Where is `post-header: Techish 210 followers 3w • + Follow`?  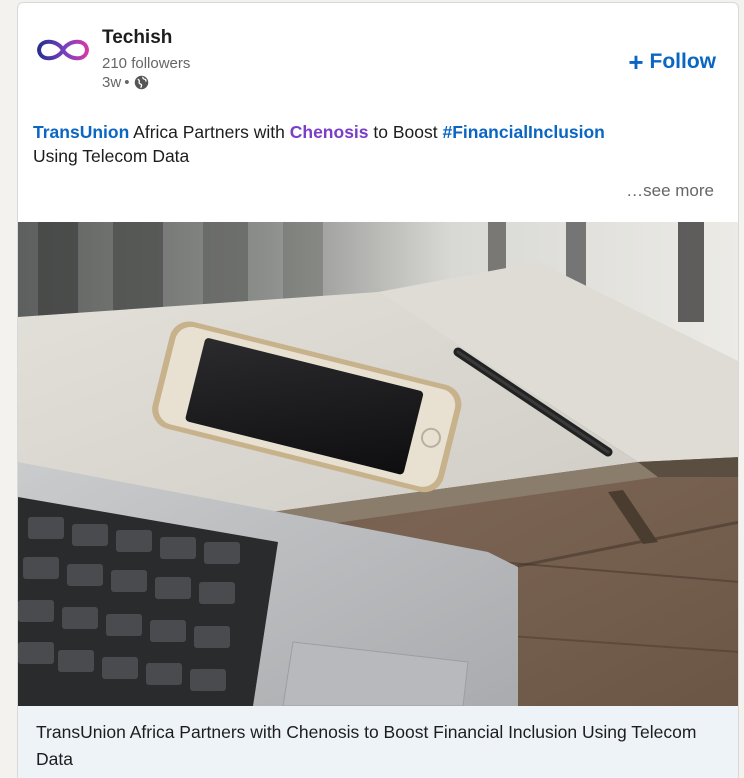 post-header: Techish 210 followers 3w • + Follow is located at coordinates (378, 53).